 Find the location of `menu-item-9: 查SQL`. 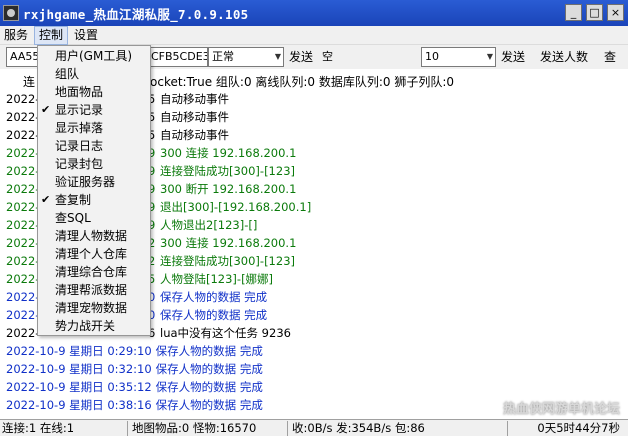

menu-item-9: 查SQL is located at coordinates (94, 218).